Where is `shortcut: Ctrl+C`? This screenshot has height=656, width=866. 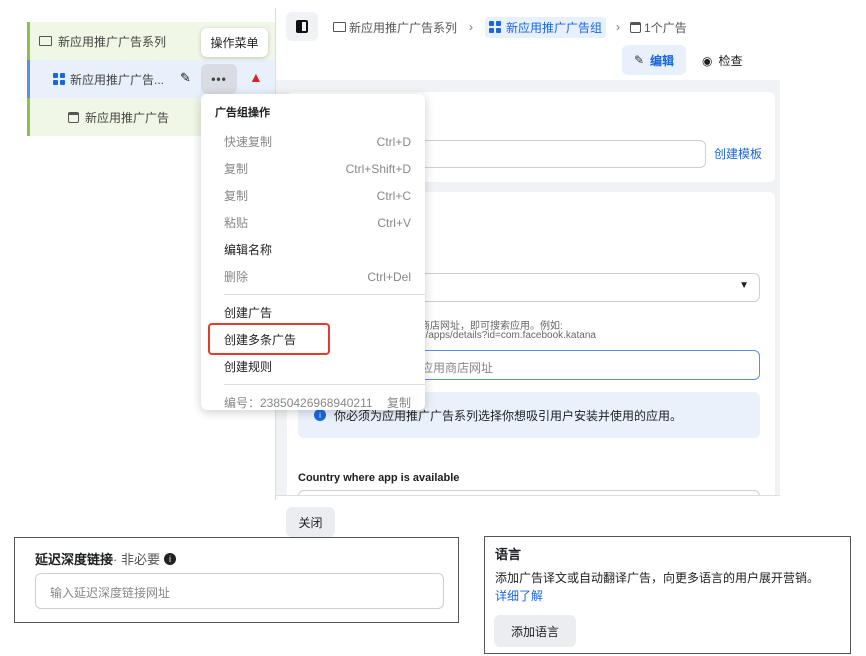
shortcut: Ctrl+C is located at coordinates (393, 195).